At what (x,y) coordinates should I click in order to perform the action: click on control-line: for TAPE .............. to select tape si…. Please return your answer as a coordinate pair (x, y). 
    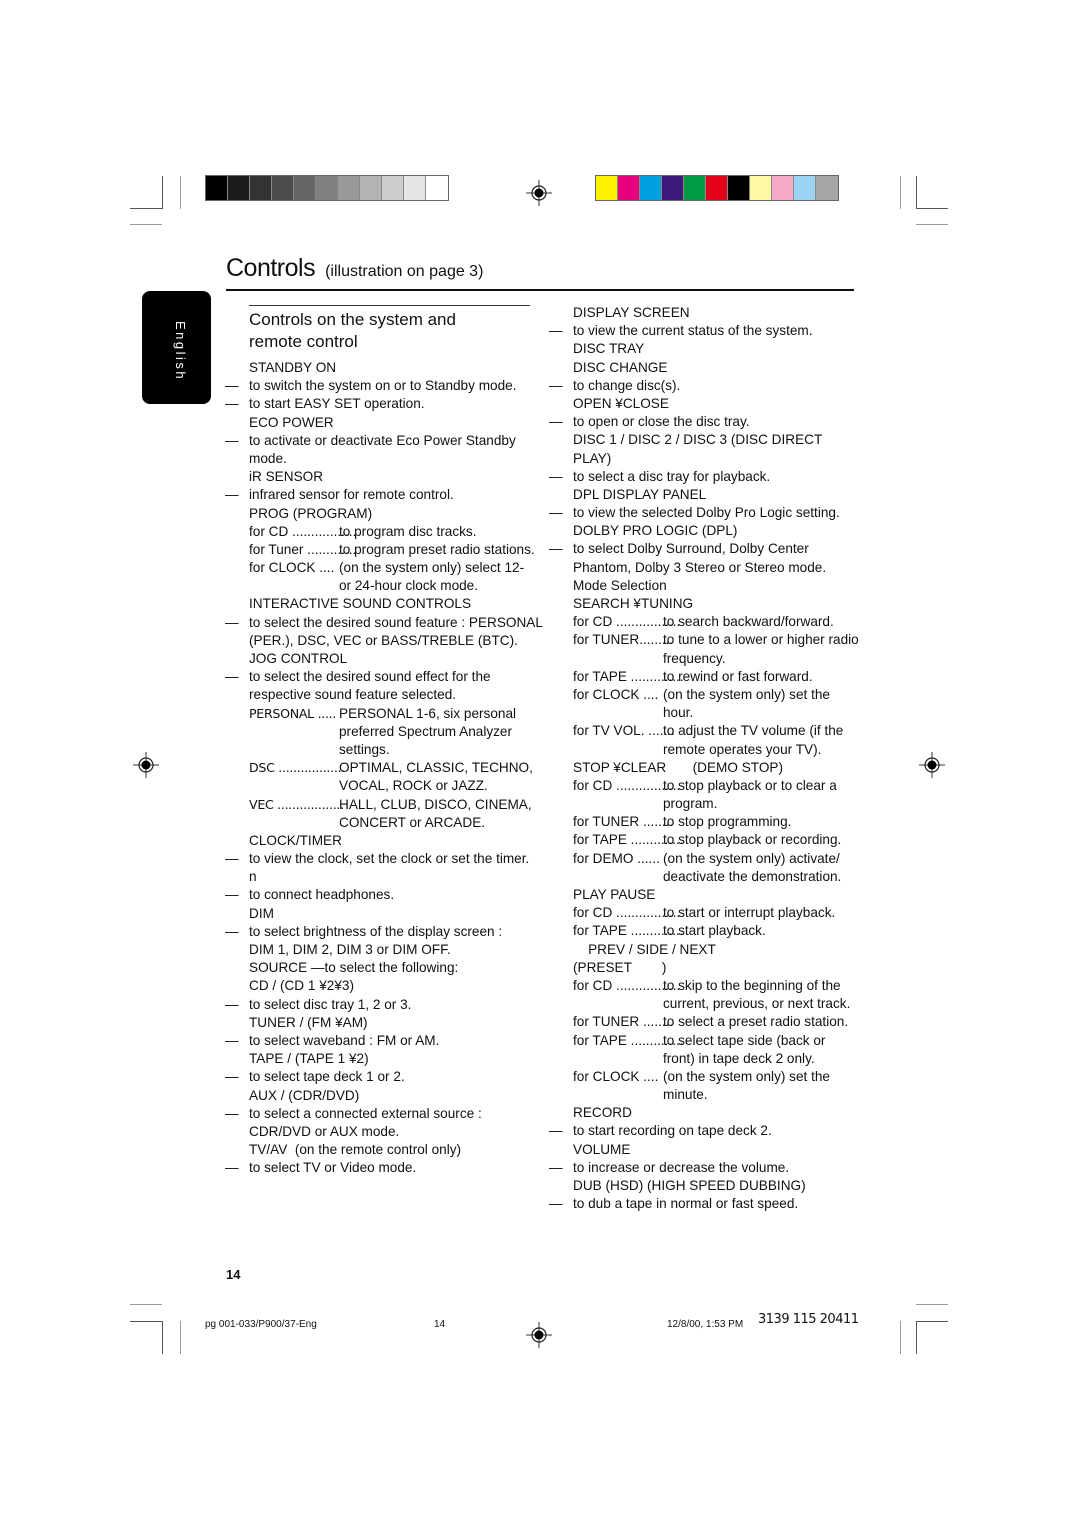
    Looking at the image, I should click on (733, 1041).